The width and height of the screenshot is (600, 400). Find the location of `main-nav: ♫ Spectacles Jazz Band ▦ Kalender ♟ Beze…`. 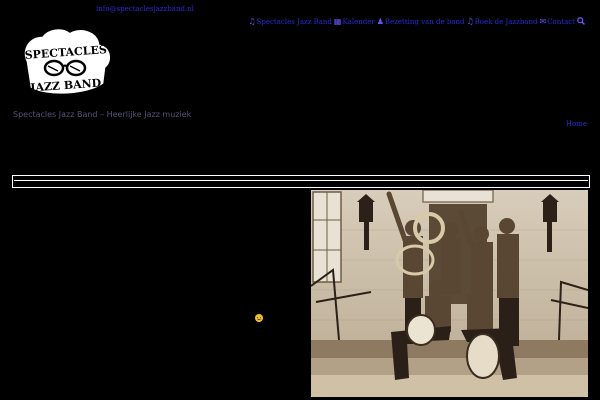

main-nav: ♫ Spectacles Jazz Band ▦ Kalender ♟ Beze… is located at coordinates (416, 22).